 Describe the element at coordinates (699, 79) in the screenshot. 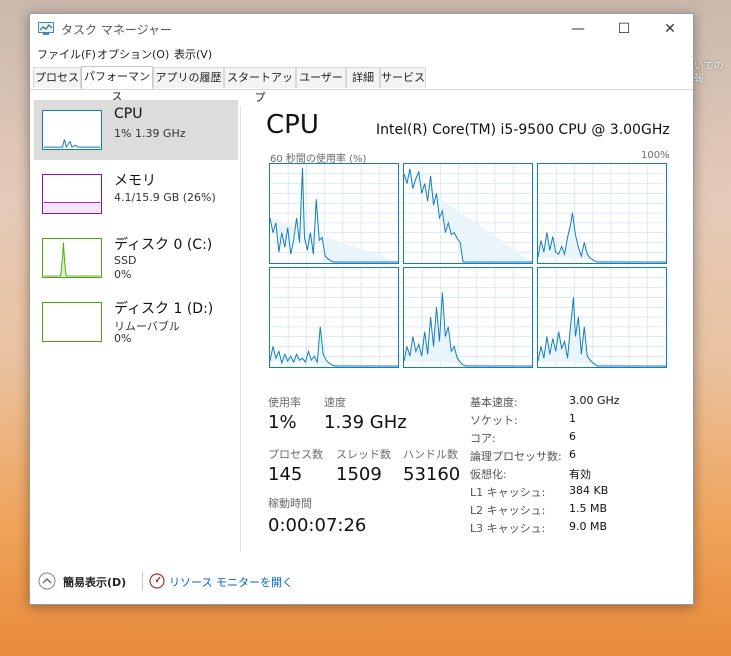

I see `desktop-text-line-2: 報` at that location.